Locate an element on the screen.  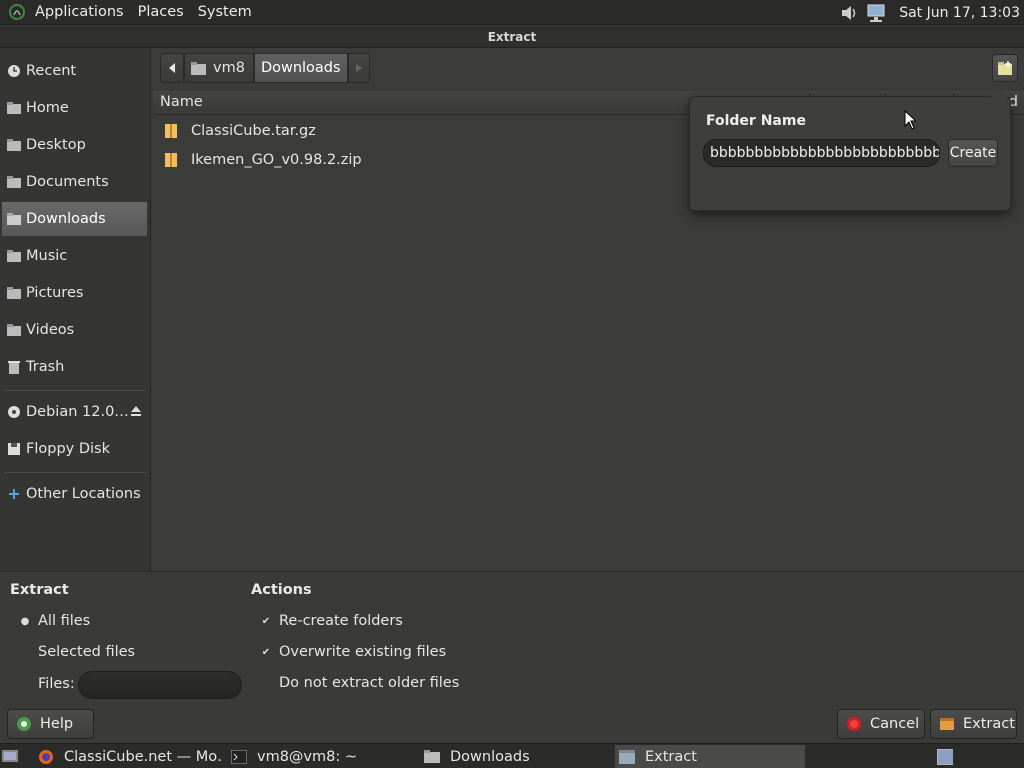
task-downloads: Downloads is located at coordinates (516, 756).